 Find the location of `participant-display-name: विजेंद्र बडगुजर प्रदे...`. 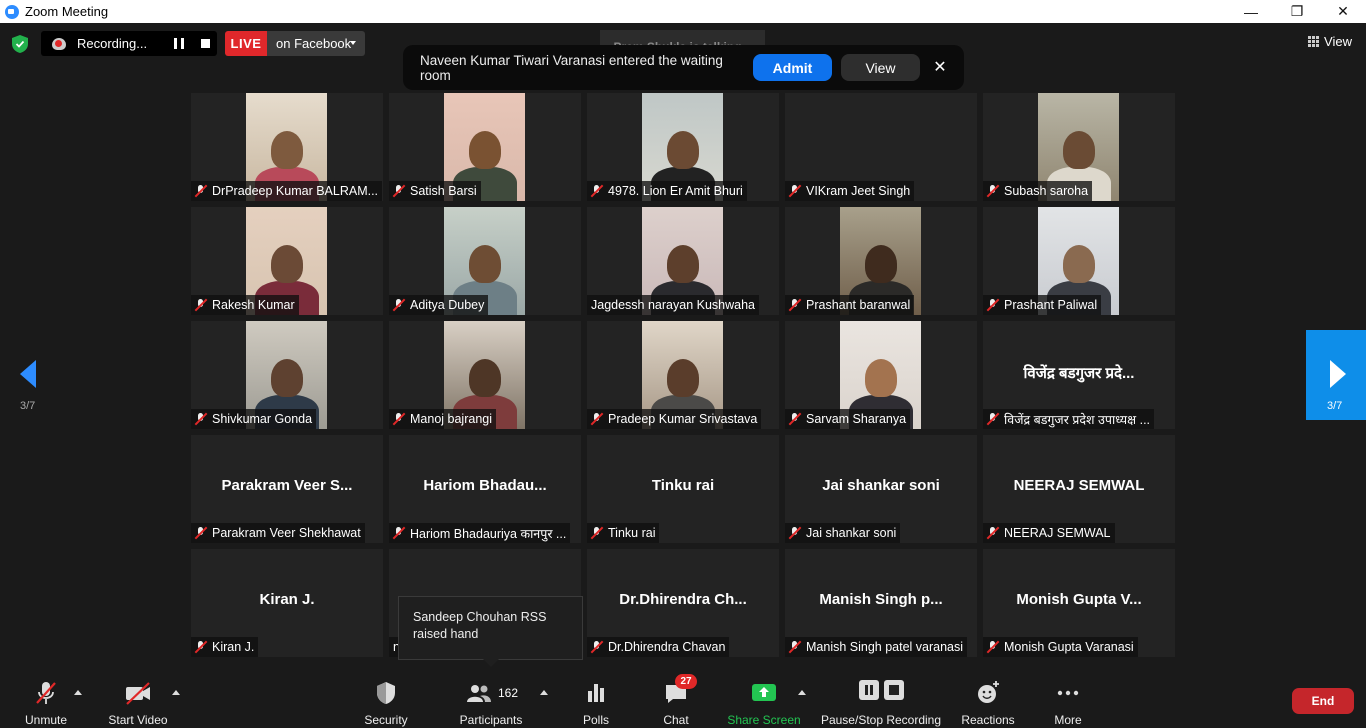

participant-display-name: विजेंद्र बडगुजर प्रदे... is located at coordinates (1079, 373).